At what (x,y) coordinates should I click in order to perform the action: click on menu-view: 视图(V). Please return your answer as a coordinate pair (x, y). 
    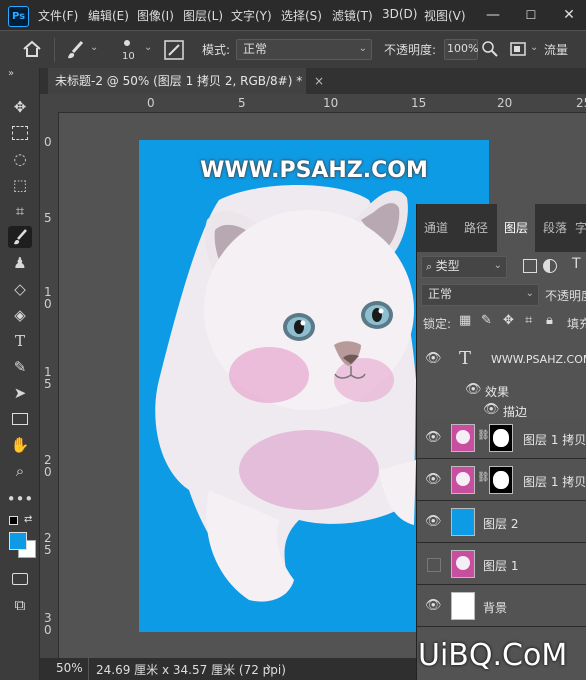
    Looking at the image, I should click on (445, 15).